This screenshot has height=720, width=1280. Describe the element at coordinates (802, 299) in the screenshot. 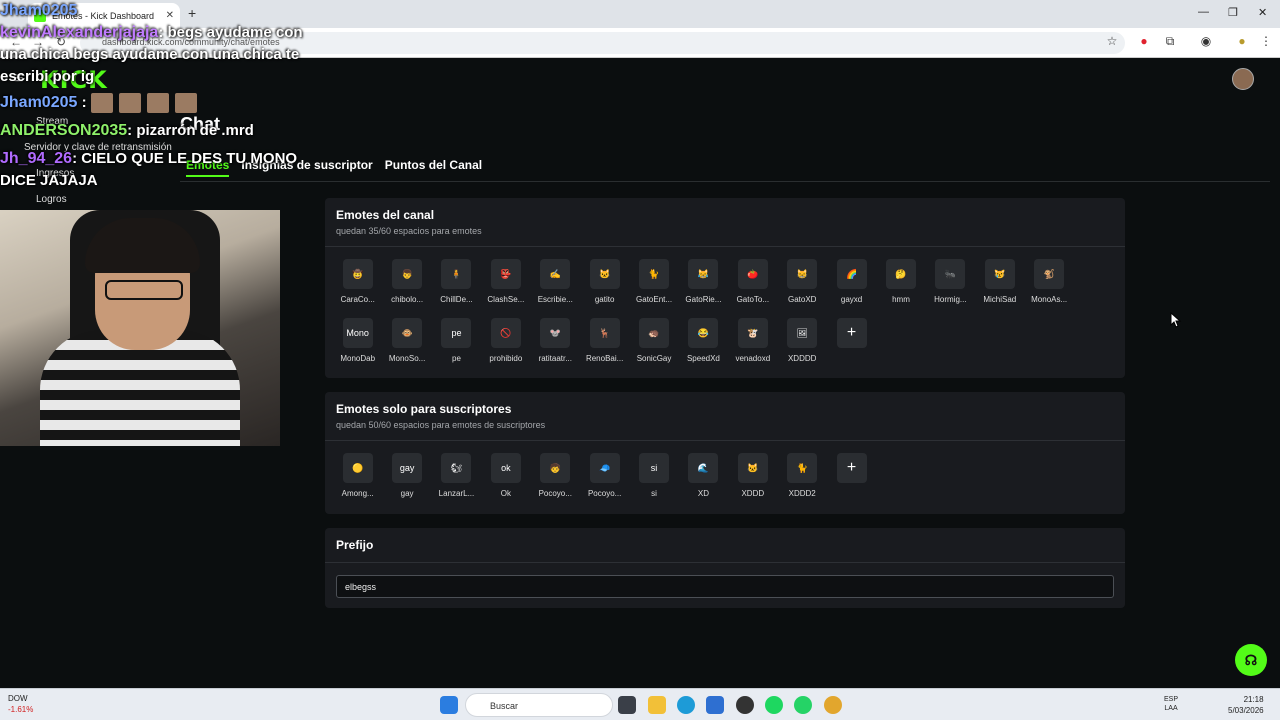

I see `emote-name: GatoXD` at that location.